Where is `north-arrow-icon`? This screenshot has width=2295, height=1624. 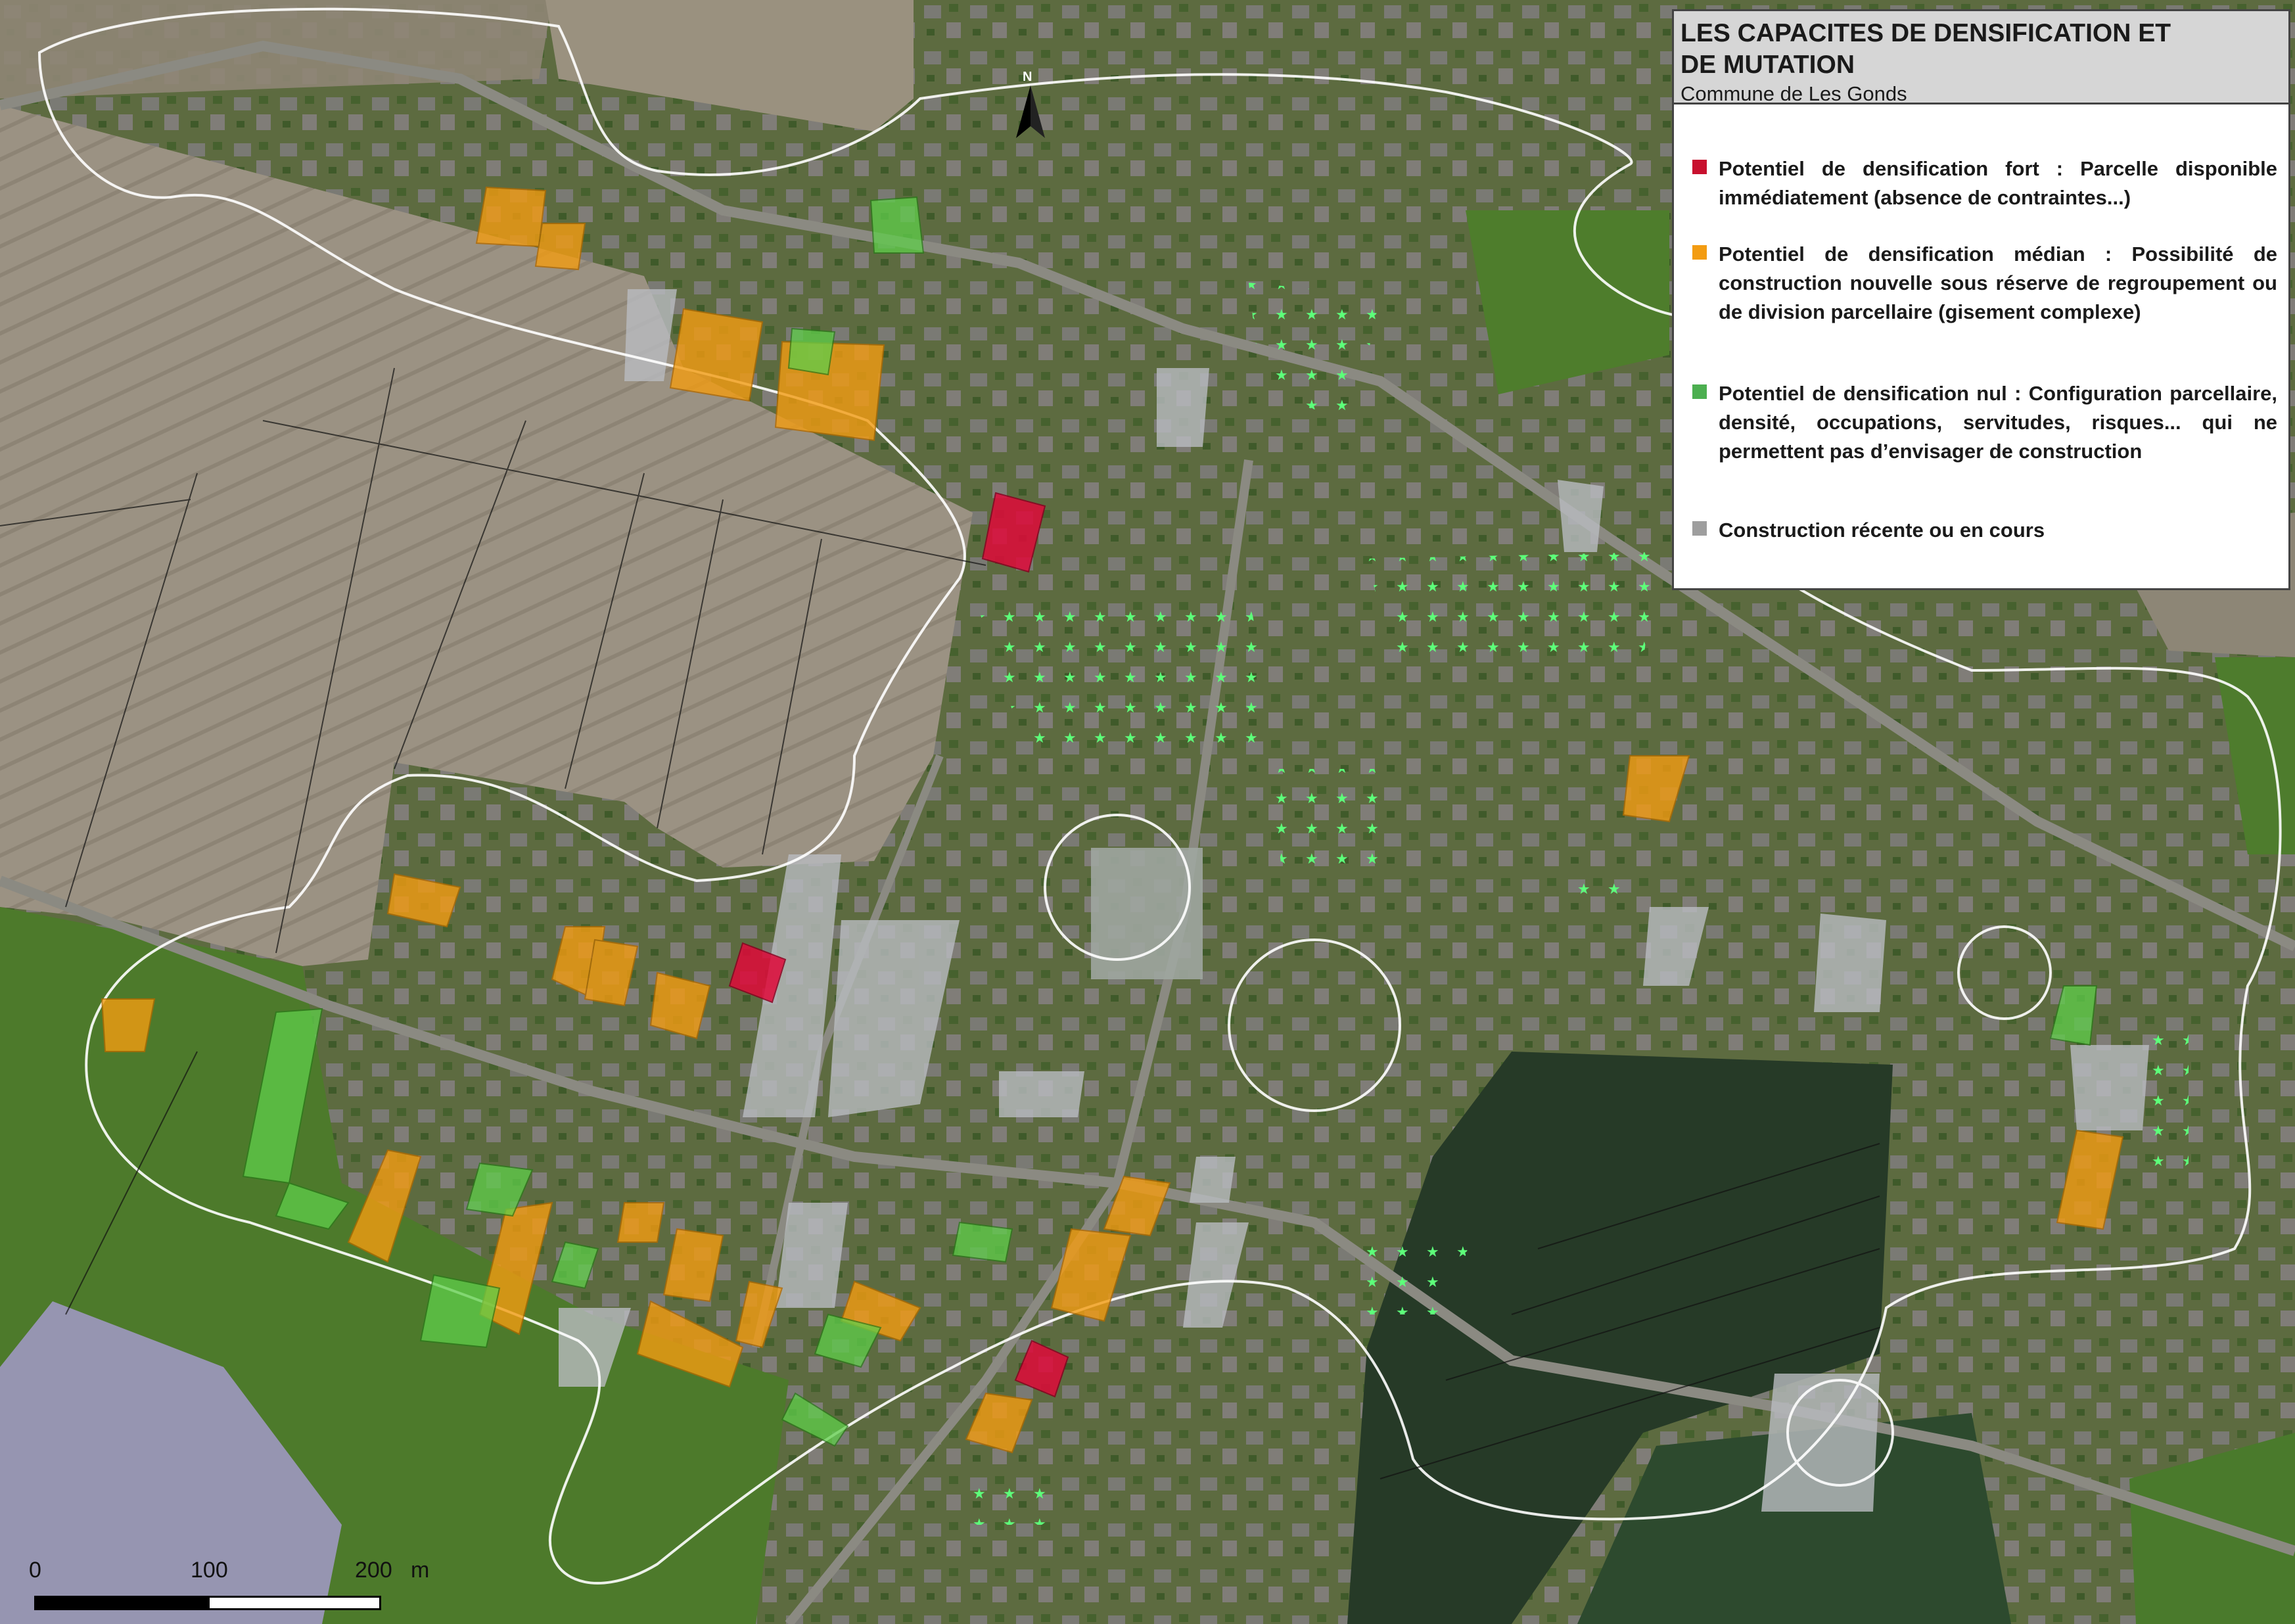
north-arrow-icon is located at coordinates (1030, 111).